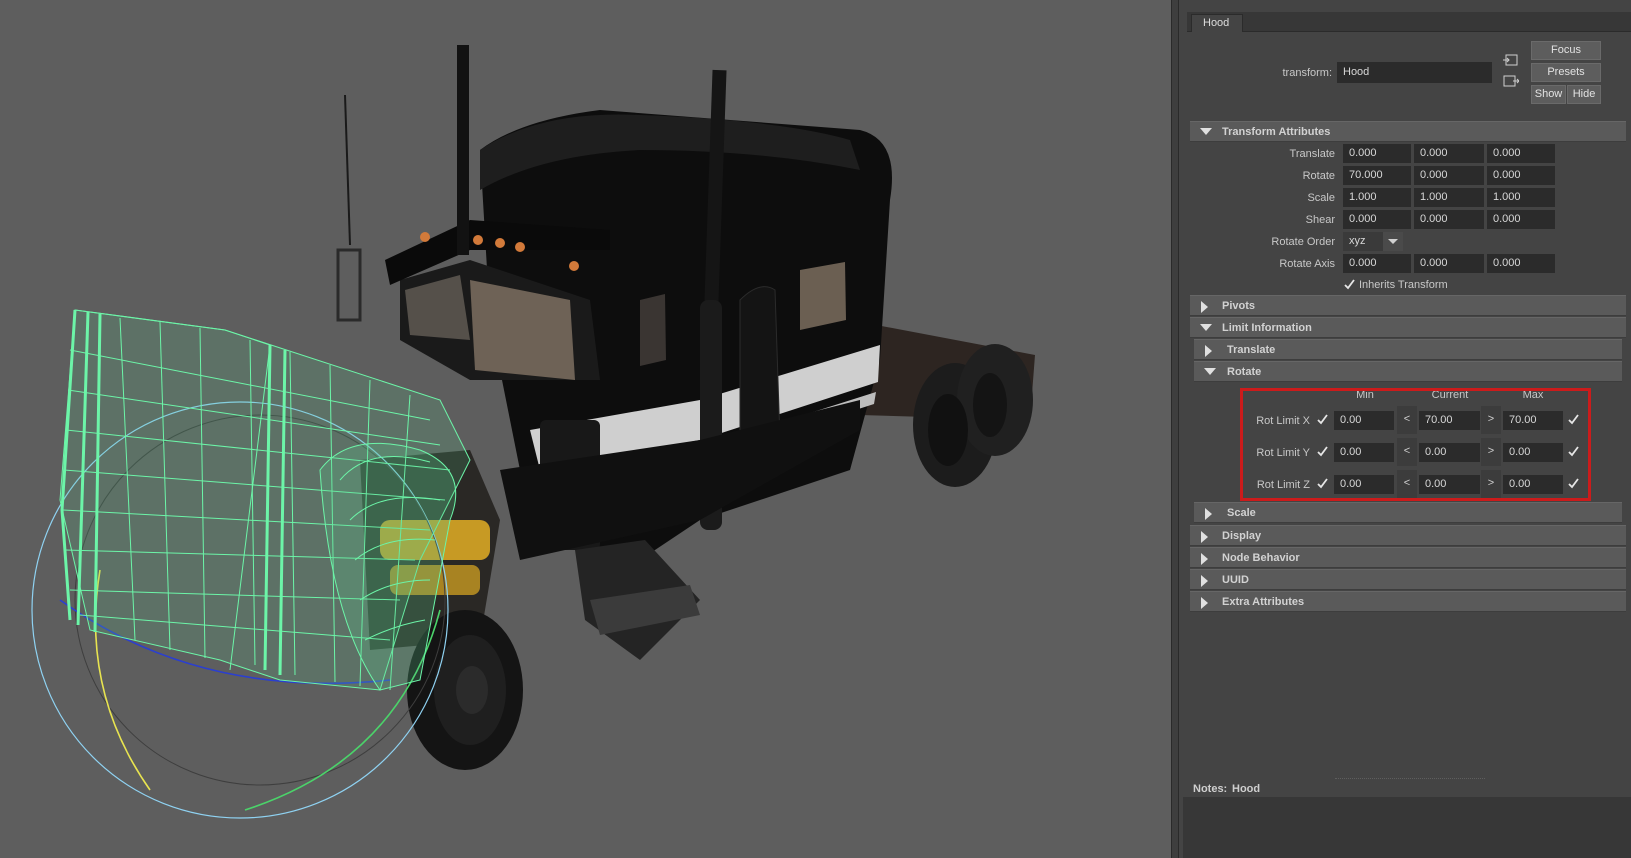  I want to click on node-name-field: Hood, so click(1414, 72).